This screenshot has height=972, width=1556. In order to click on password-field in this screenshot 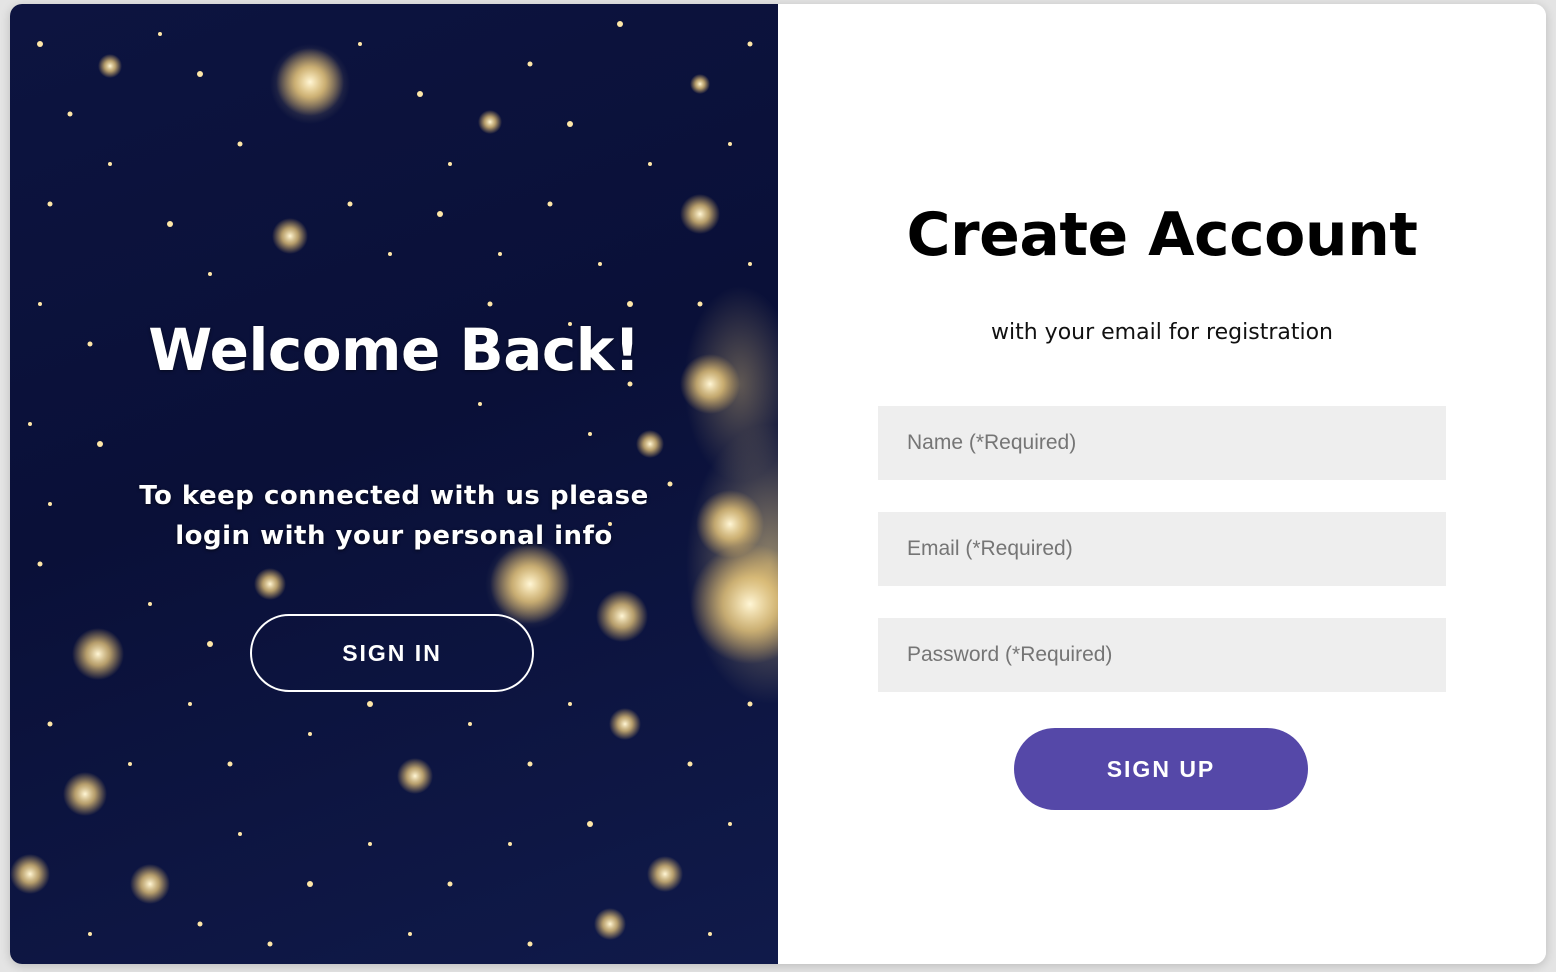, I will do `click(1162, 655)`.